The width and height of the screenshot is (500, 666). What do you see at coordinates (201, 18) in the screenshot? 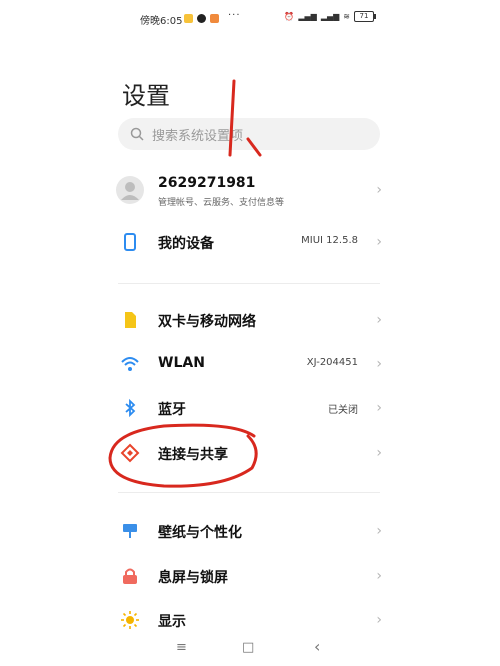
I see `penguin-icon` at bounding box center [201, 18].